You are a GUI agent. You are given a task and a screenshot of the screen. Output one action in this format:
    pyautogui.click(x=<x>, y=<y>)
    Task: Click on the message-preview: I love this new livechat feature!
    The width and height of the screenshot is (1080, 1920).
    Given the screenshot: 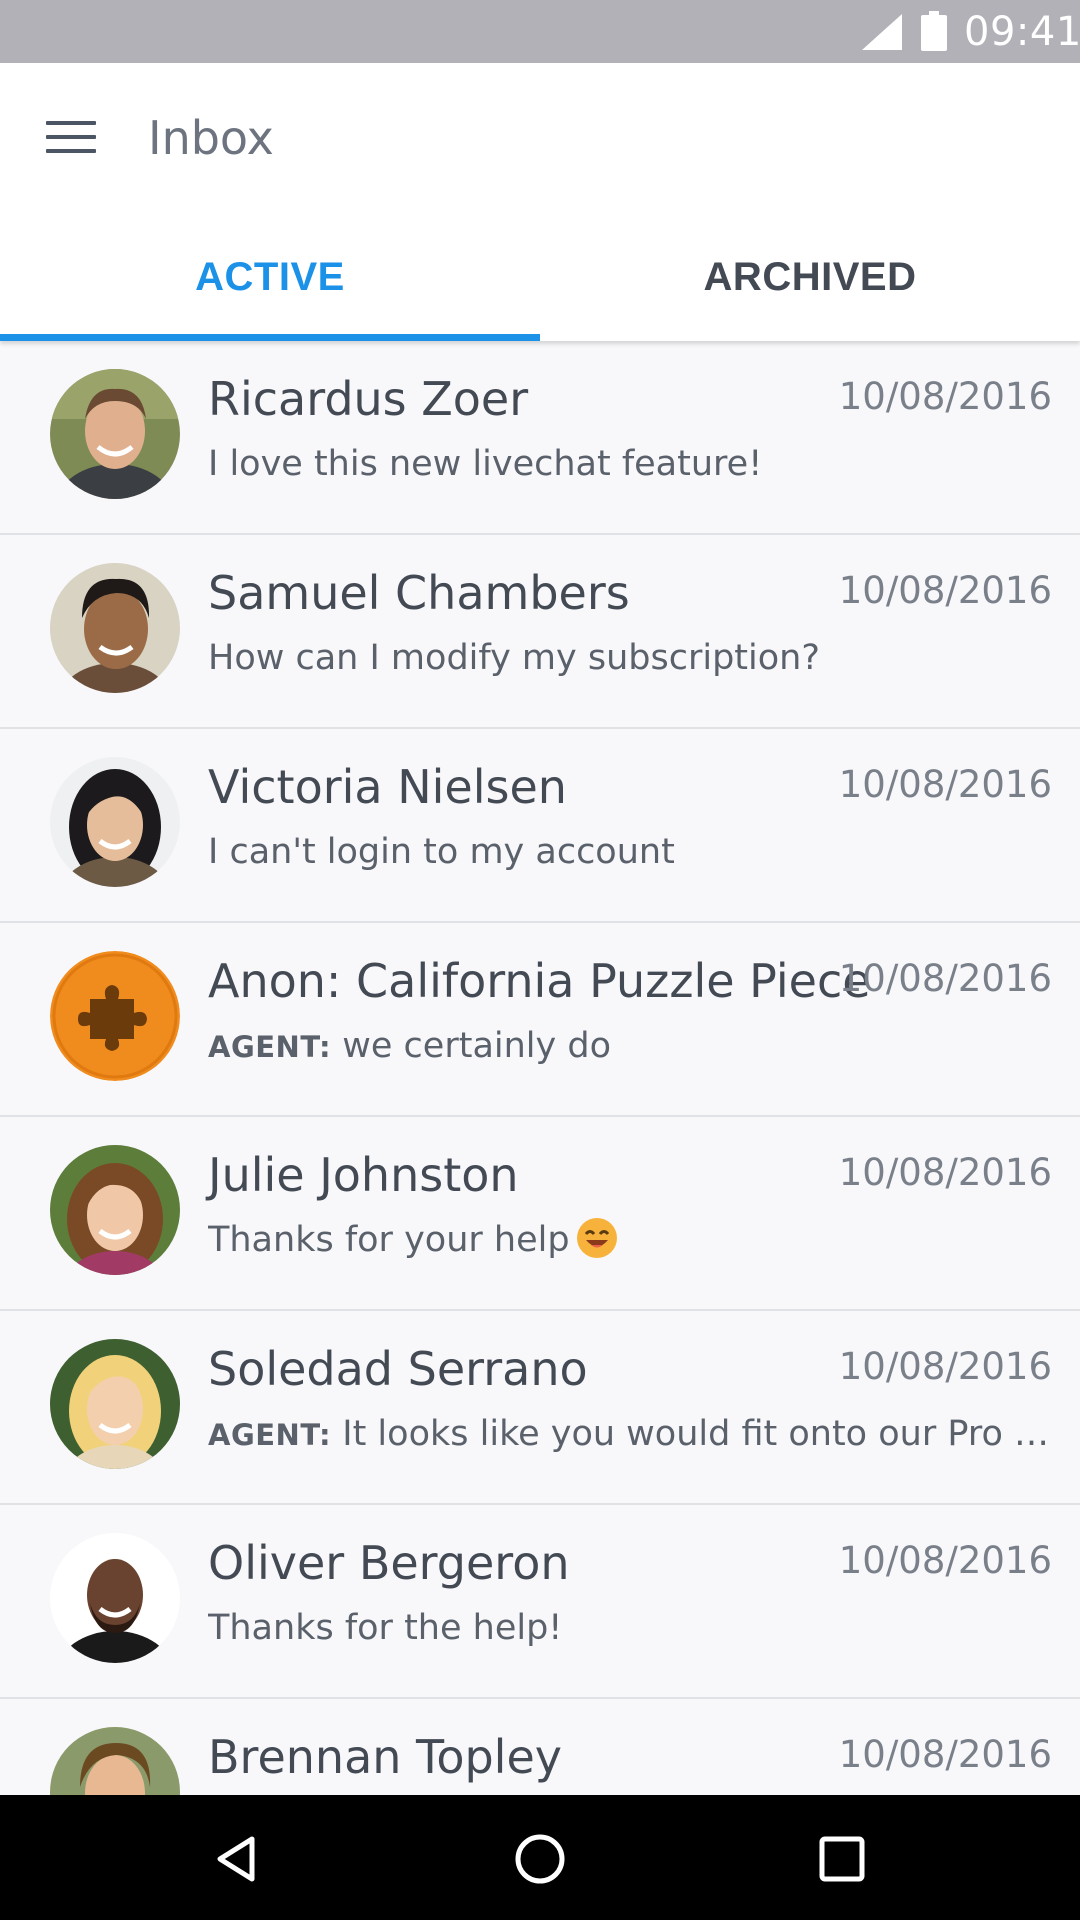 What is the action you would take?
    pyautogui.click(x=631, y=464)
    